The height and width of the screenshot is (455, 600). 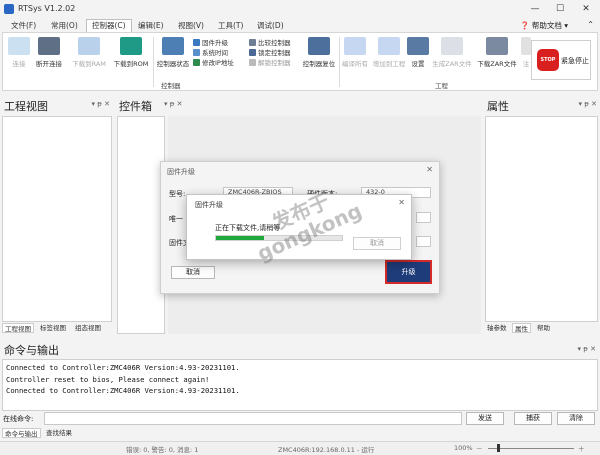 What do you see at coordinates (26, 106) in the screenshot?
I see `project-view-title: 工程视图` at bounding box center [26, 106].